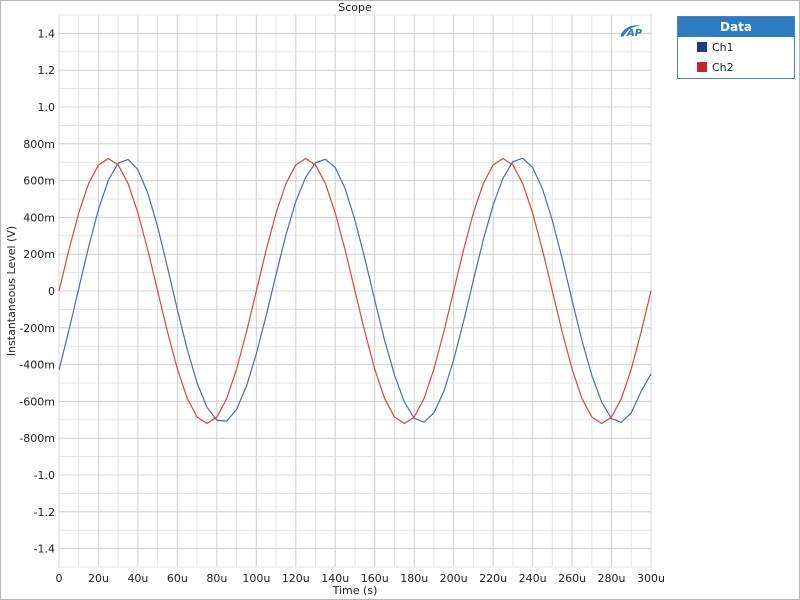 The width and height of the screenshot is (800, 600). I want to click on legend-swatch-ch1, so click(702, 47).